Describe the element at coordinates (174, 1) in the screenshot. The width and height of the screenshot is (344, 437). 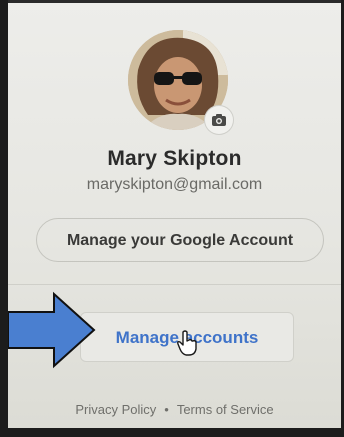
I see `screen-bezel` at that location.